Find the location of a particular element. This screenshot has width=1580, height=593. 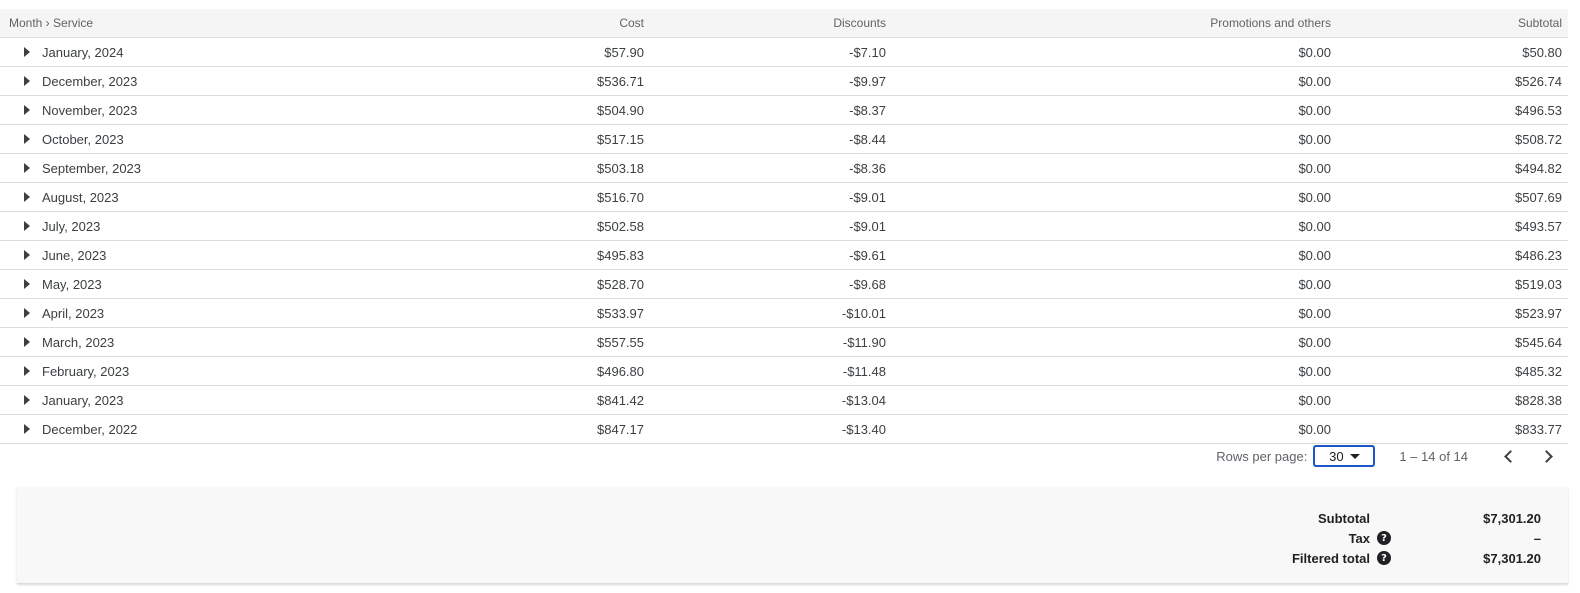

table-row: March, 2023 $557.55 -$11.90 $0.00 $545.64 is located at coordinates (784, 342).